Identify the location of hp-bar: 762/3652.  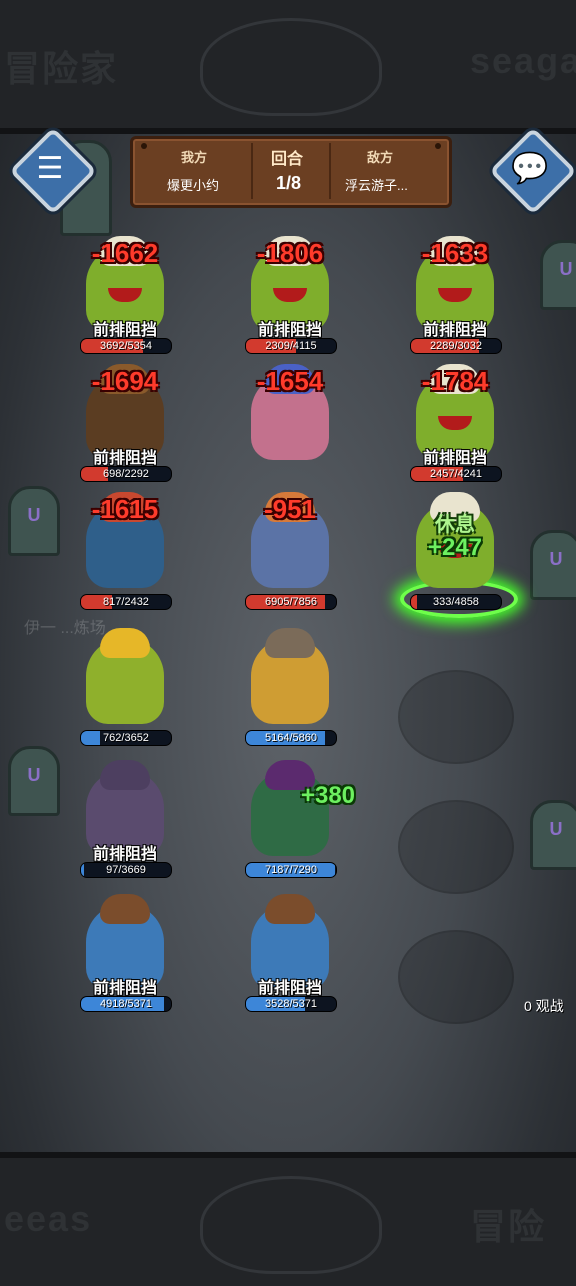
(126, 738).